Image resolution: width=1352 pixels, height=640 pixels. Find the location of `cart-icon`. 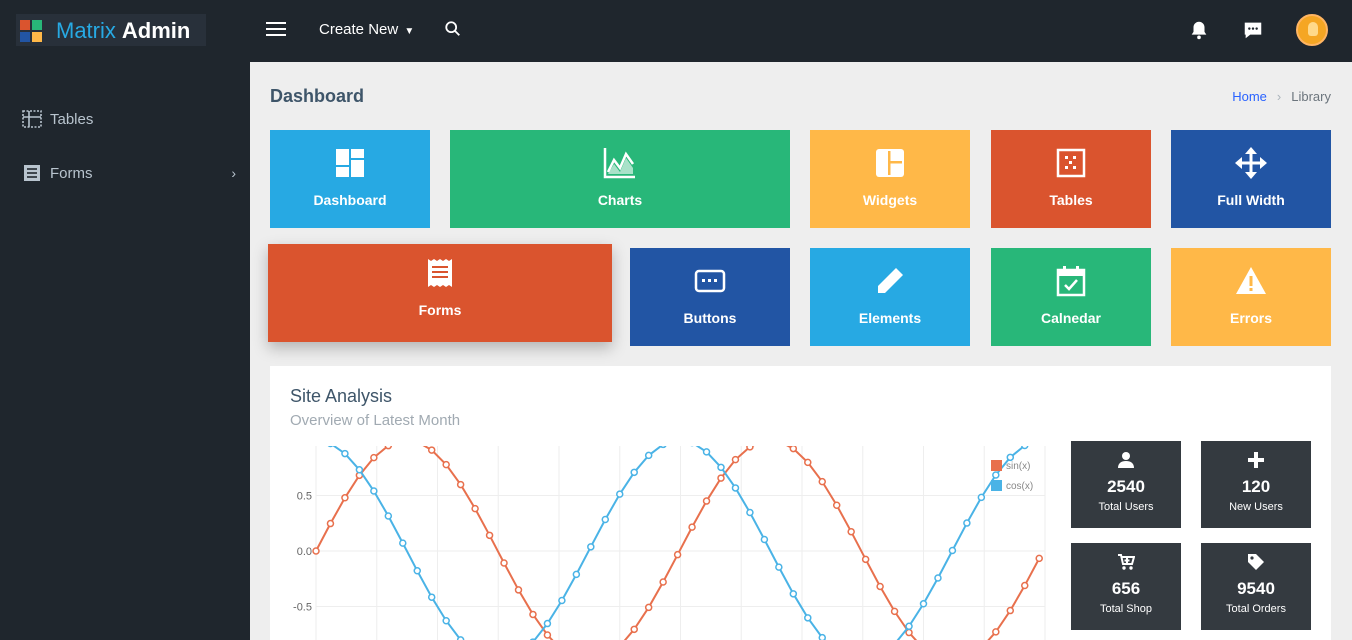

cart-icon is located at coordinates (1126, 562).